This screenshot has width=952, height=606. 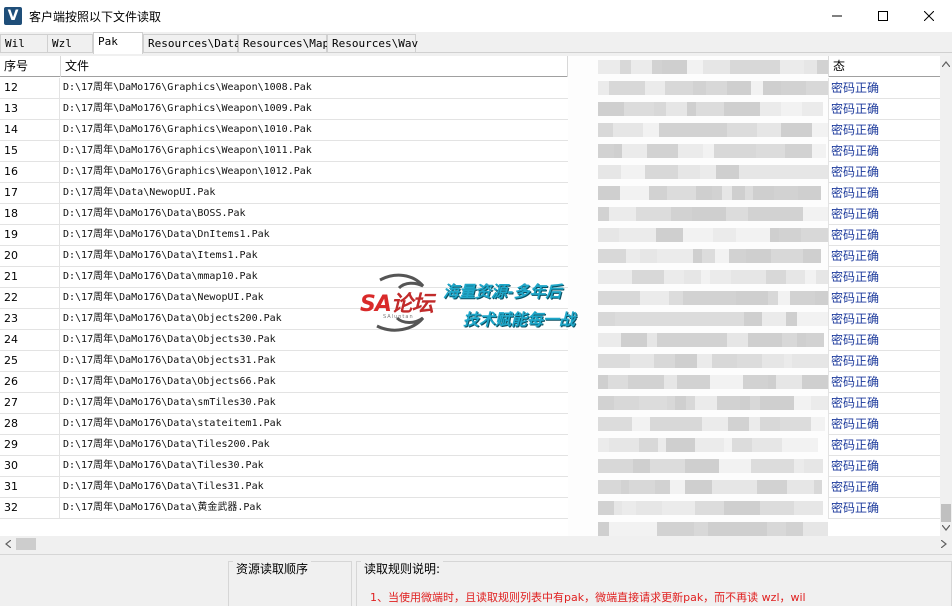 I want to click on row-file: D:\17周年\DaMo176\Data\BOSS.Pak, so click(x=154, y=213).